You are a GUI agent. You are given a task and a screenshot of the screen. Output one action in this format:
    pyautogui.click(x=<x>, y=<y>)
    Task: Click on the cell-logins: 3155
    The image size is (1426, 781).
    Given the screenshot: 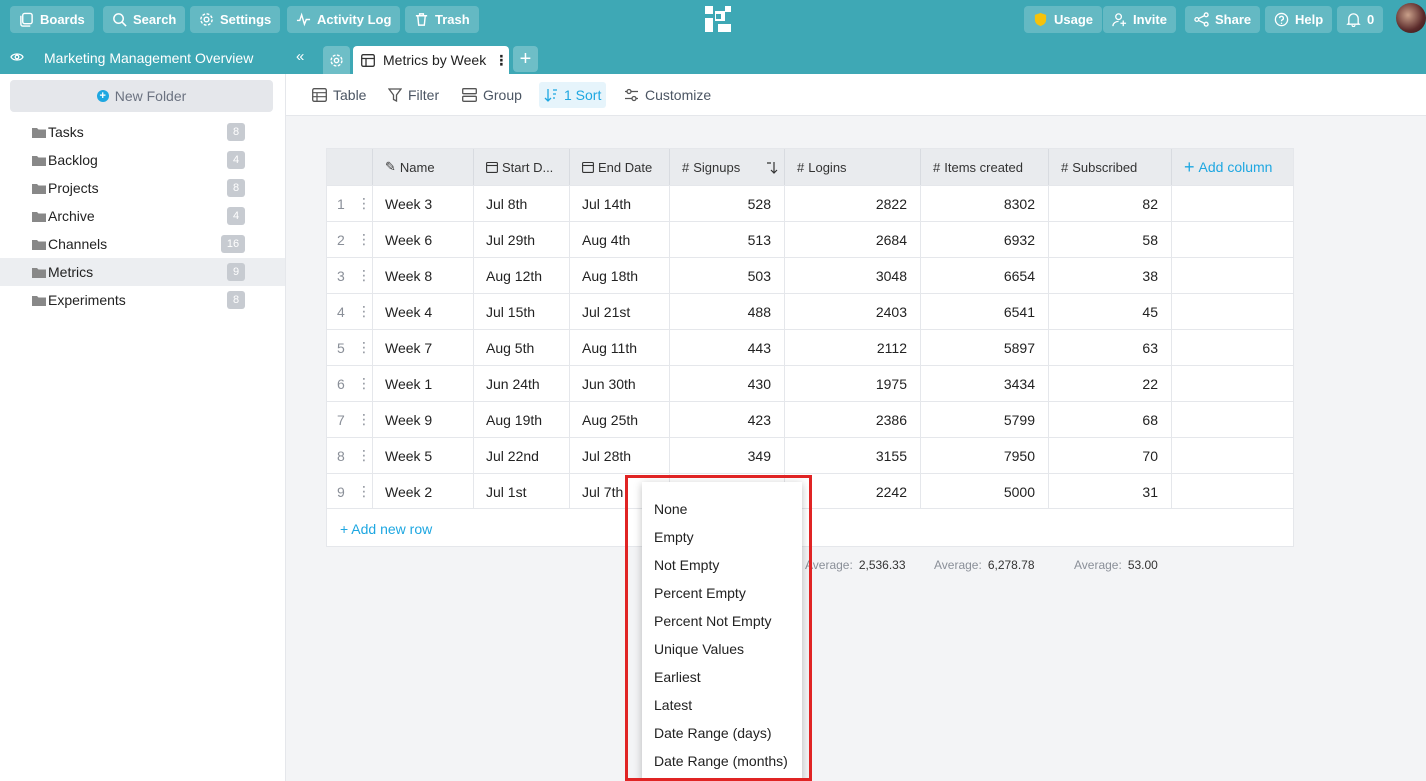 What is the action you would take?
    pyautogui.click(x=853, y=455)
    